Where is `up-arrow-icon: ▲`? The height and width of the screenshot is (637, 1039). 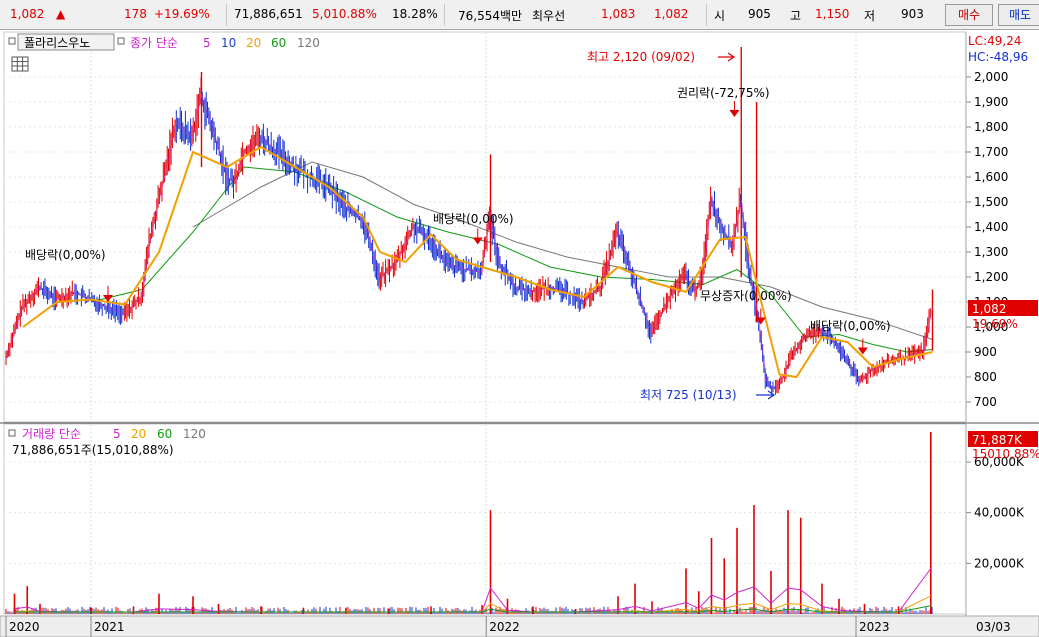
up-arrow-icon: ▲ is located at coordinates (61, 14).